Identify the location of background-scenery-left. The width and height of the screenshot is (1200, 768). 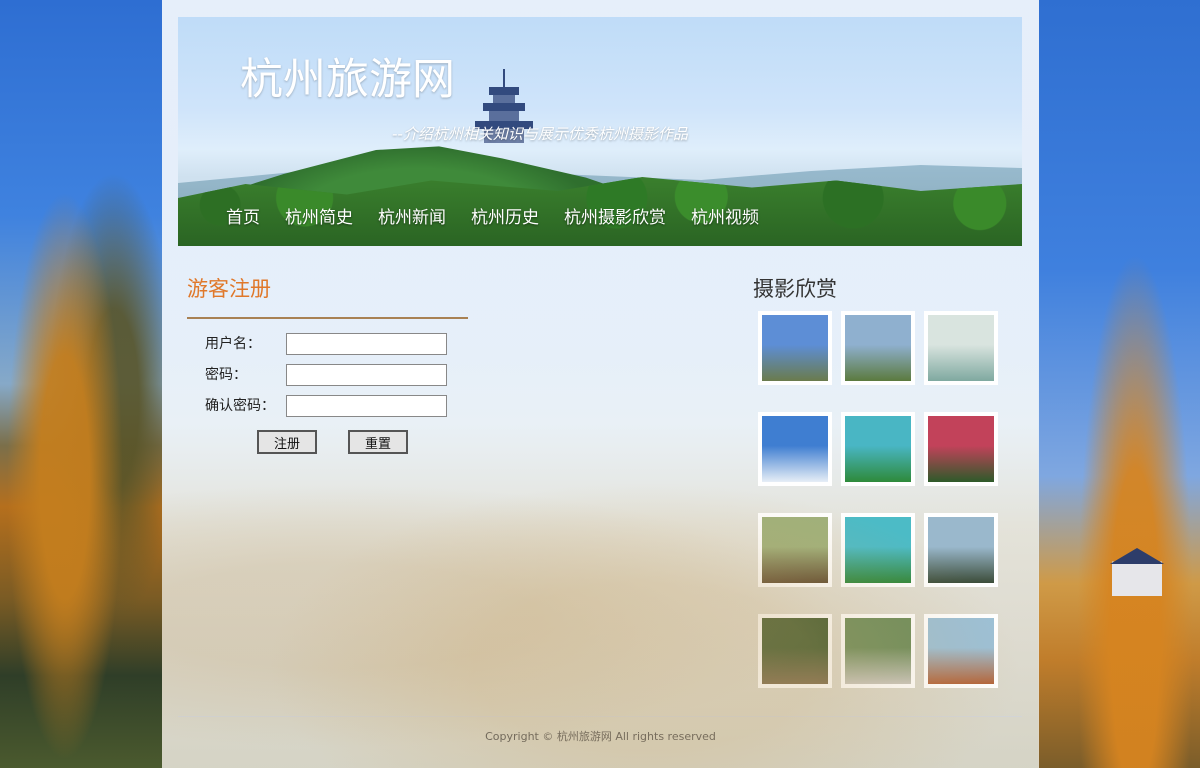
(81, 384).